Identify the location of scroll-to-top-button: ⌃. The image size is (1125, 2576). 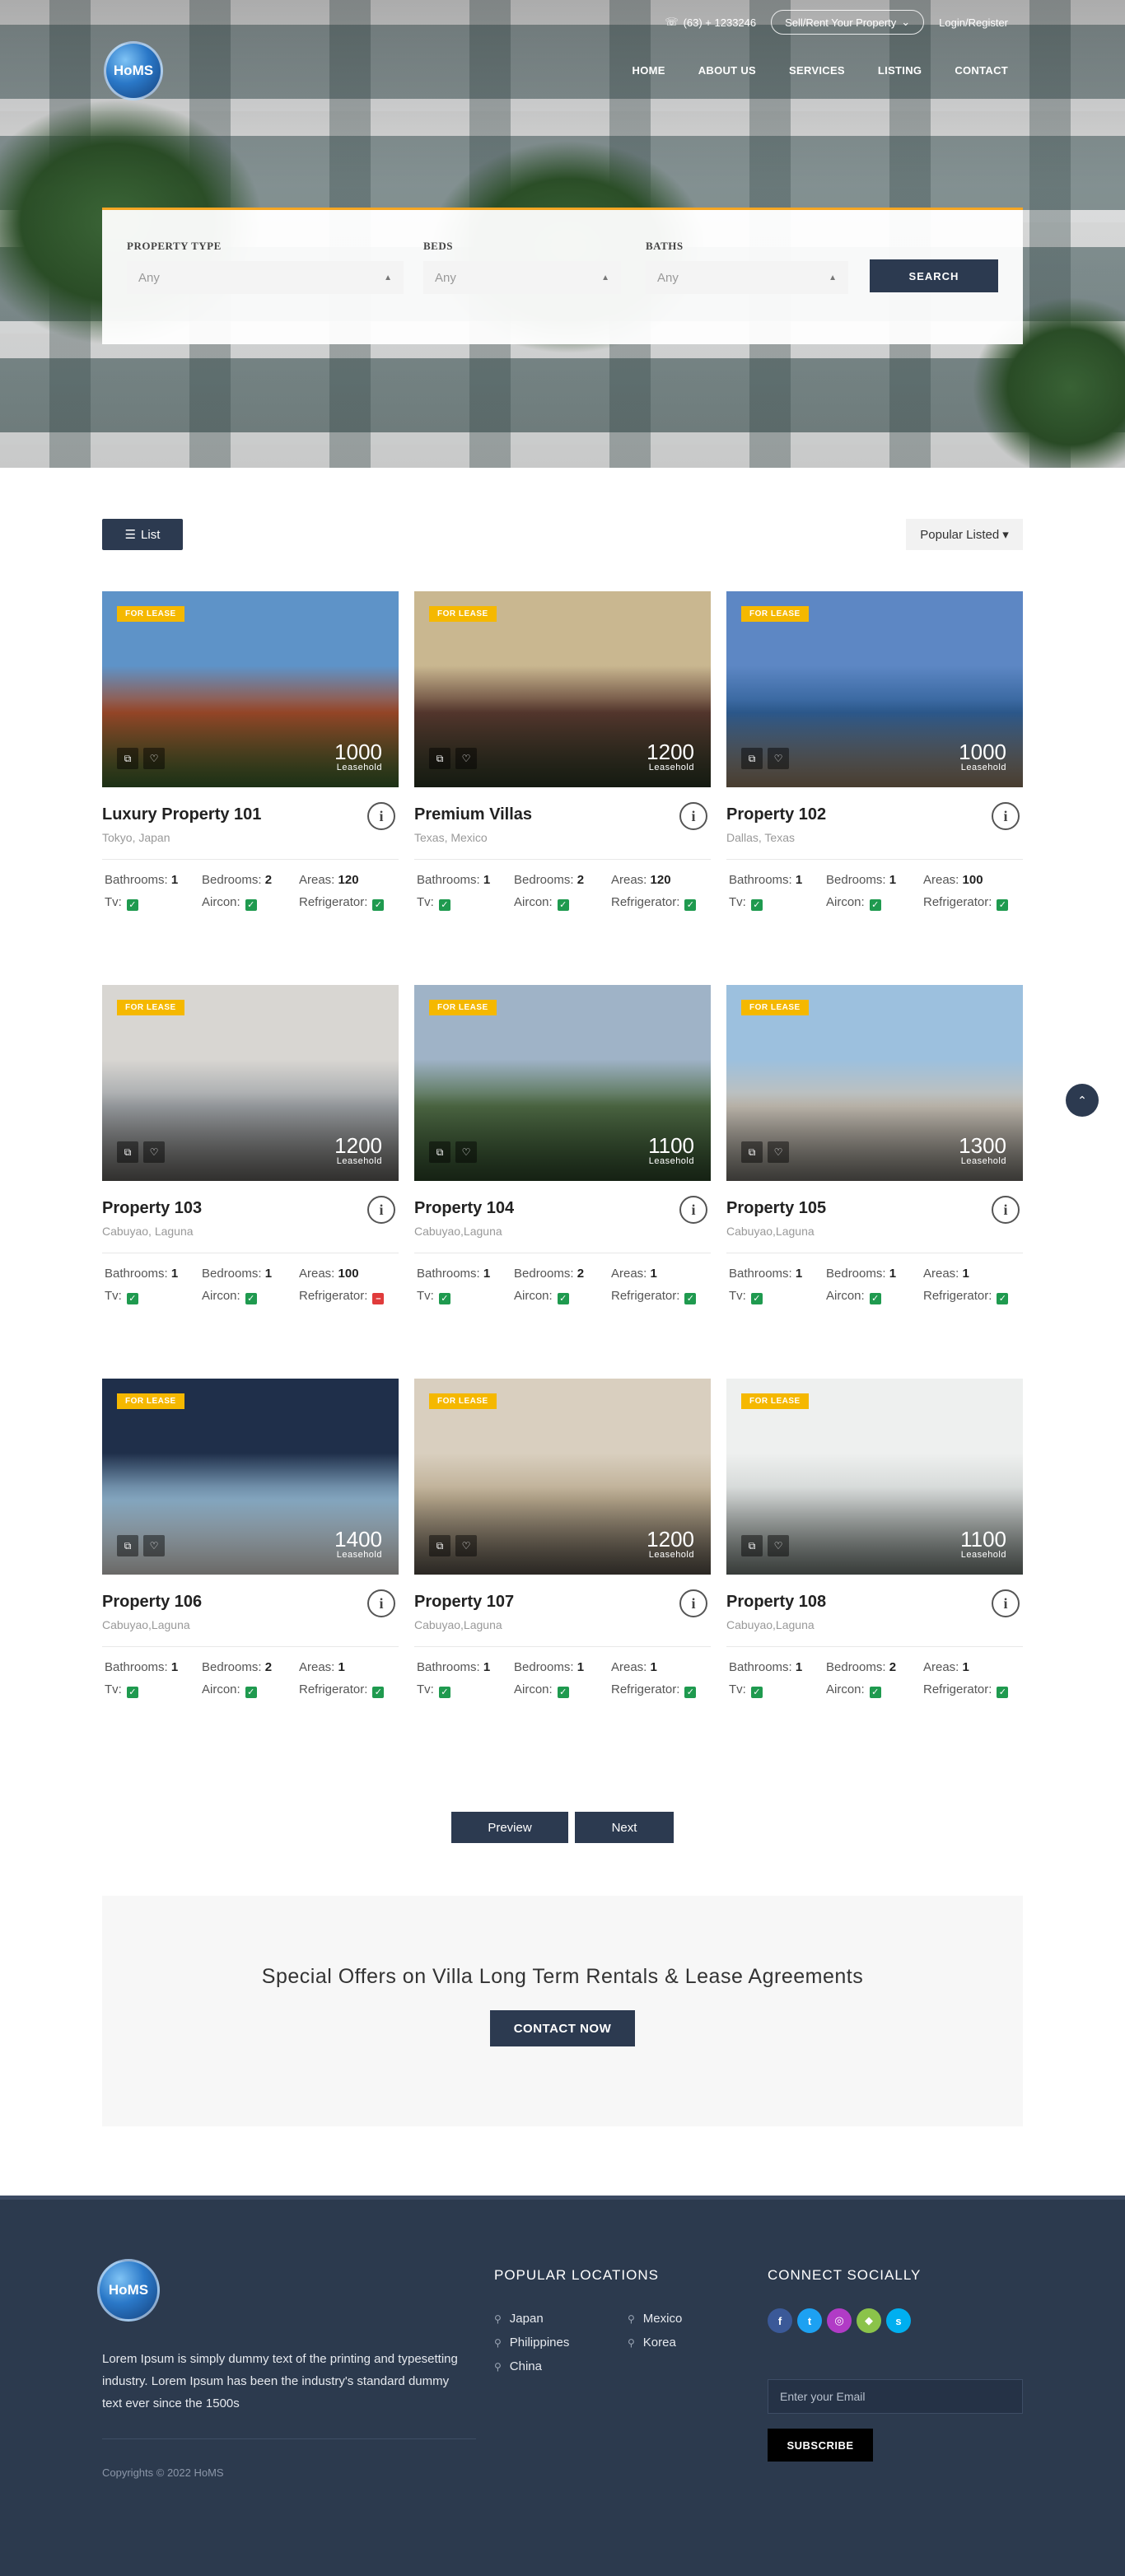
(1082, 1100).